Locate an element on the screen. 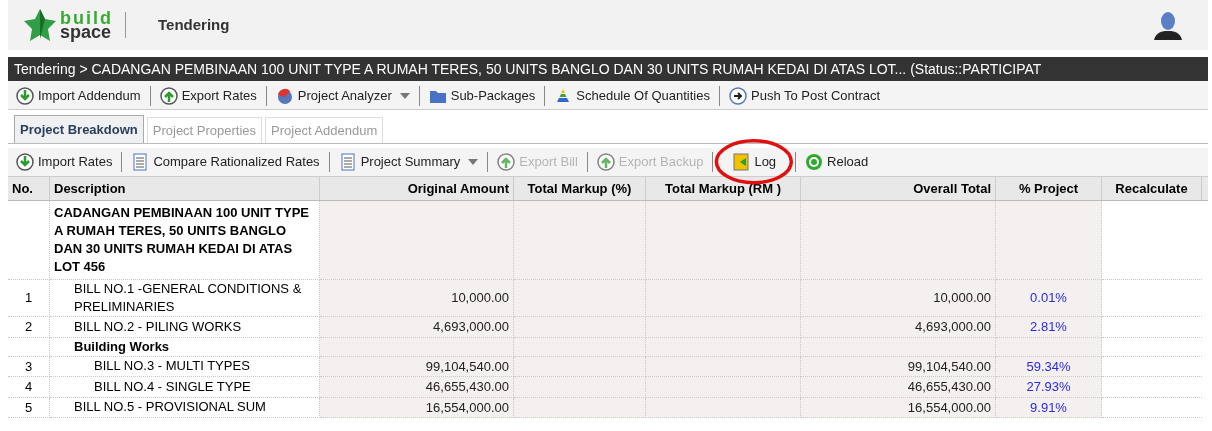 The image size is (1212, 431). toolbar-button: Push To Post Contract is located at coordinates (805, 96).